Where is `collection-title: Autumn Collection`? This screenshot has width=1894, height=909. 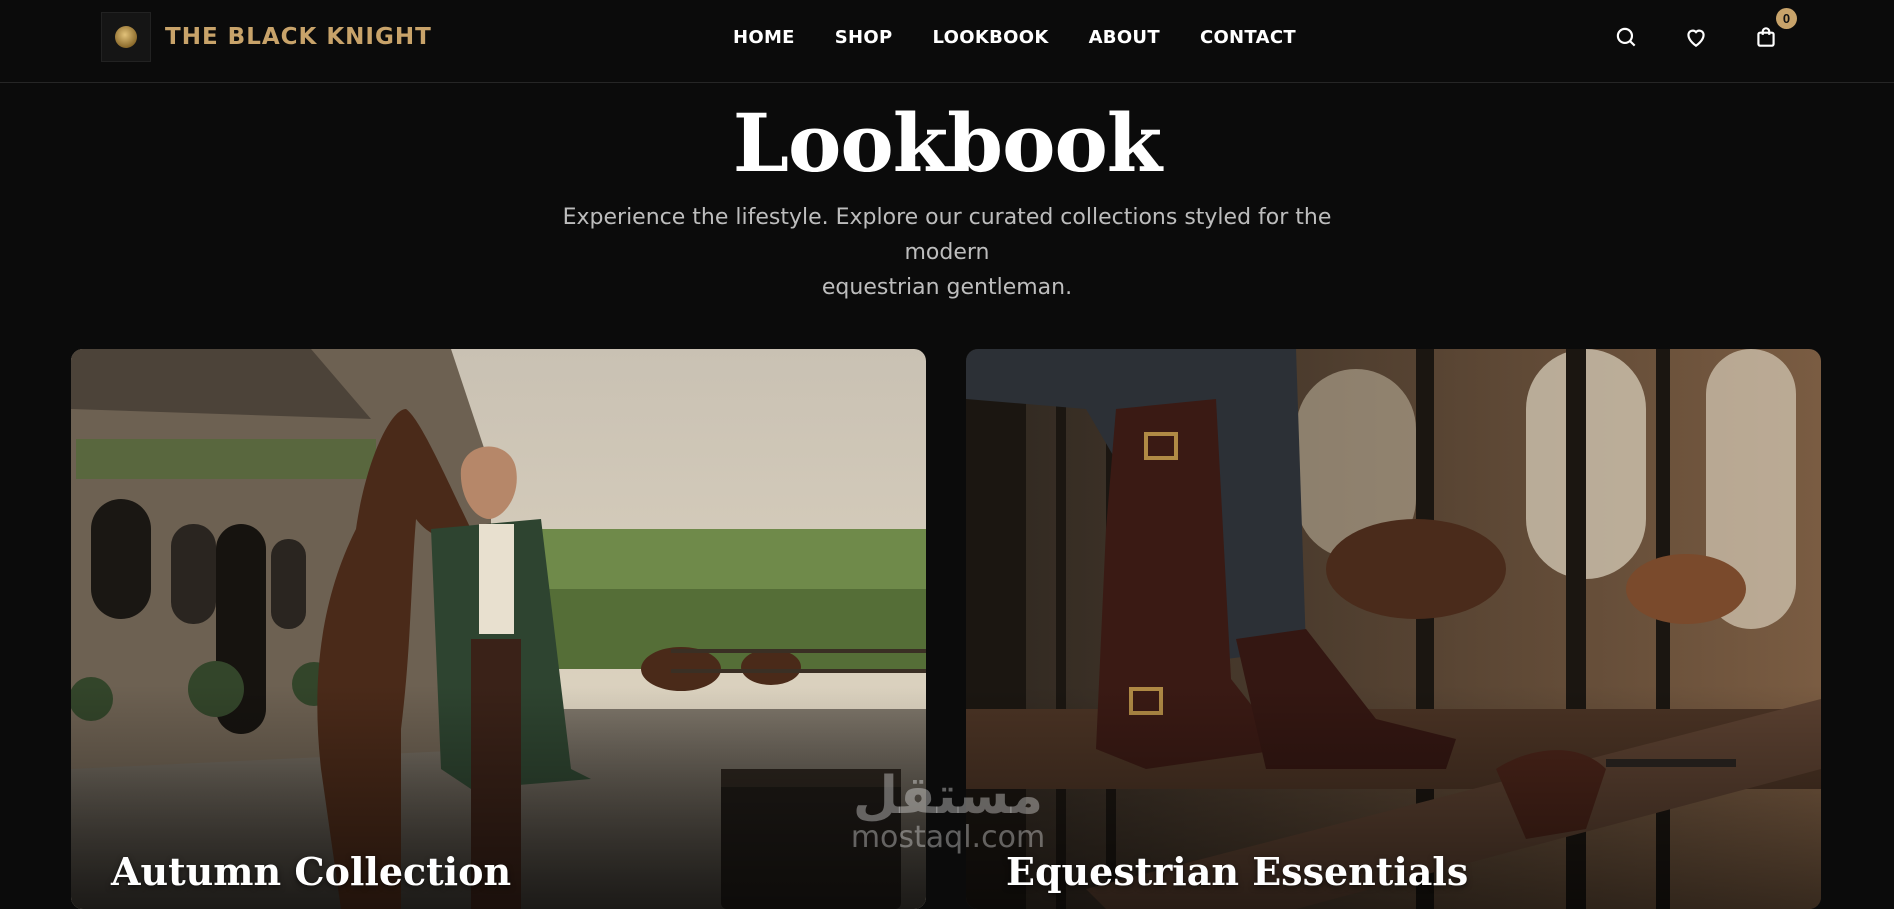 collection-title: Autumn Collection is located at coordinates (311, 871).